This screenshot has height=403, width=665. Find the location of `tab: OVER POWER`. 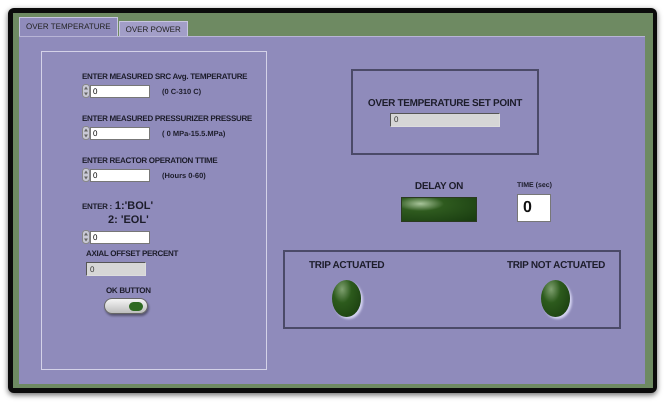

tab: OVER POWER is located at coordinates (153, 28).